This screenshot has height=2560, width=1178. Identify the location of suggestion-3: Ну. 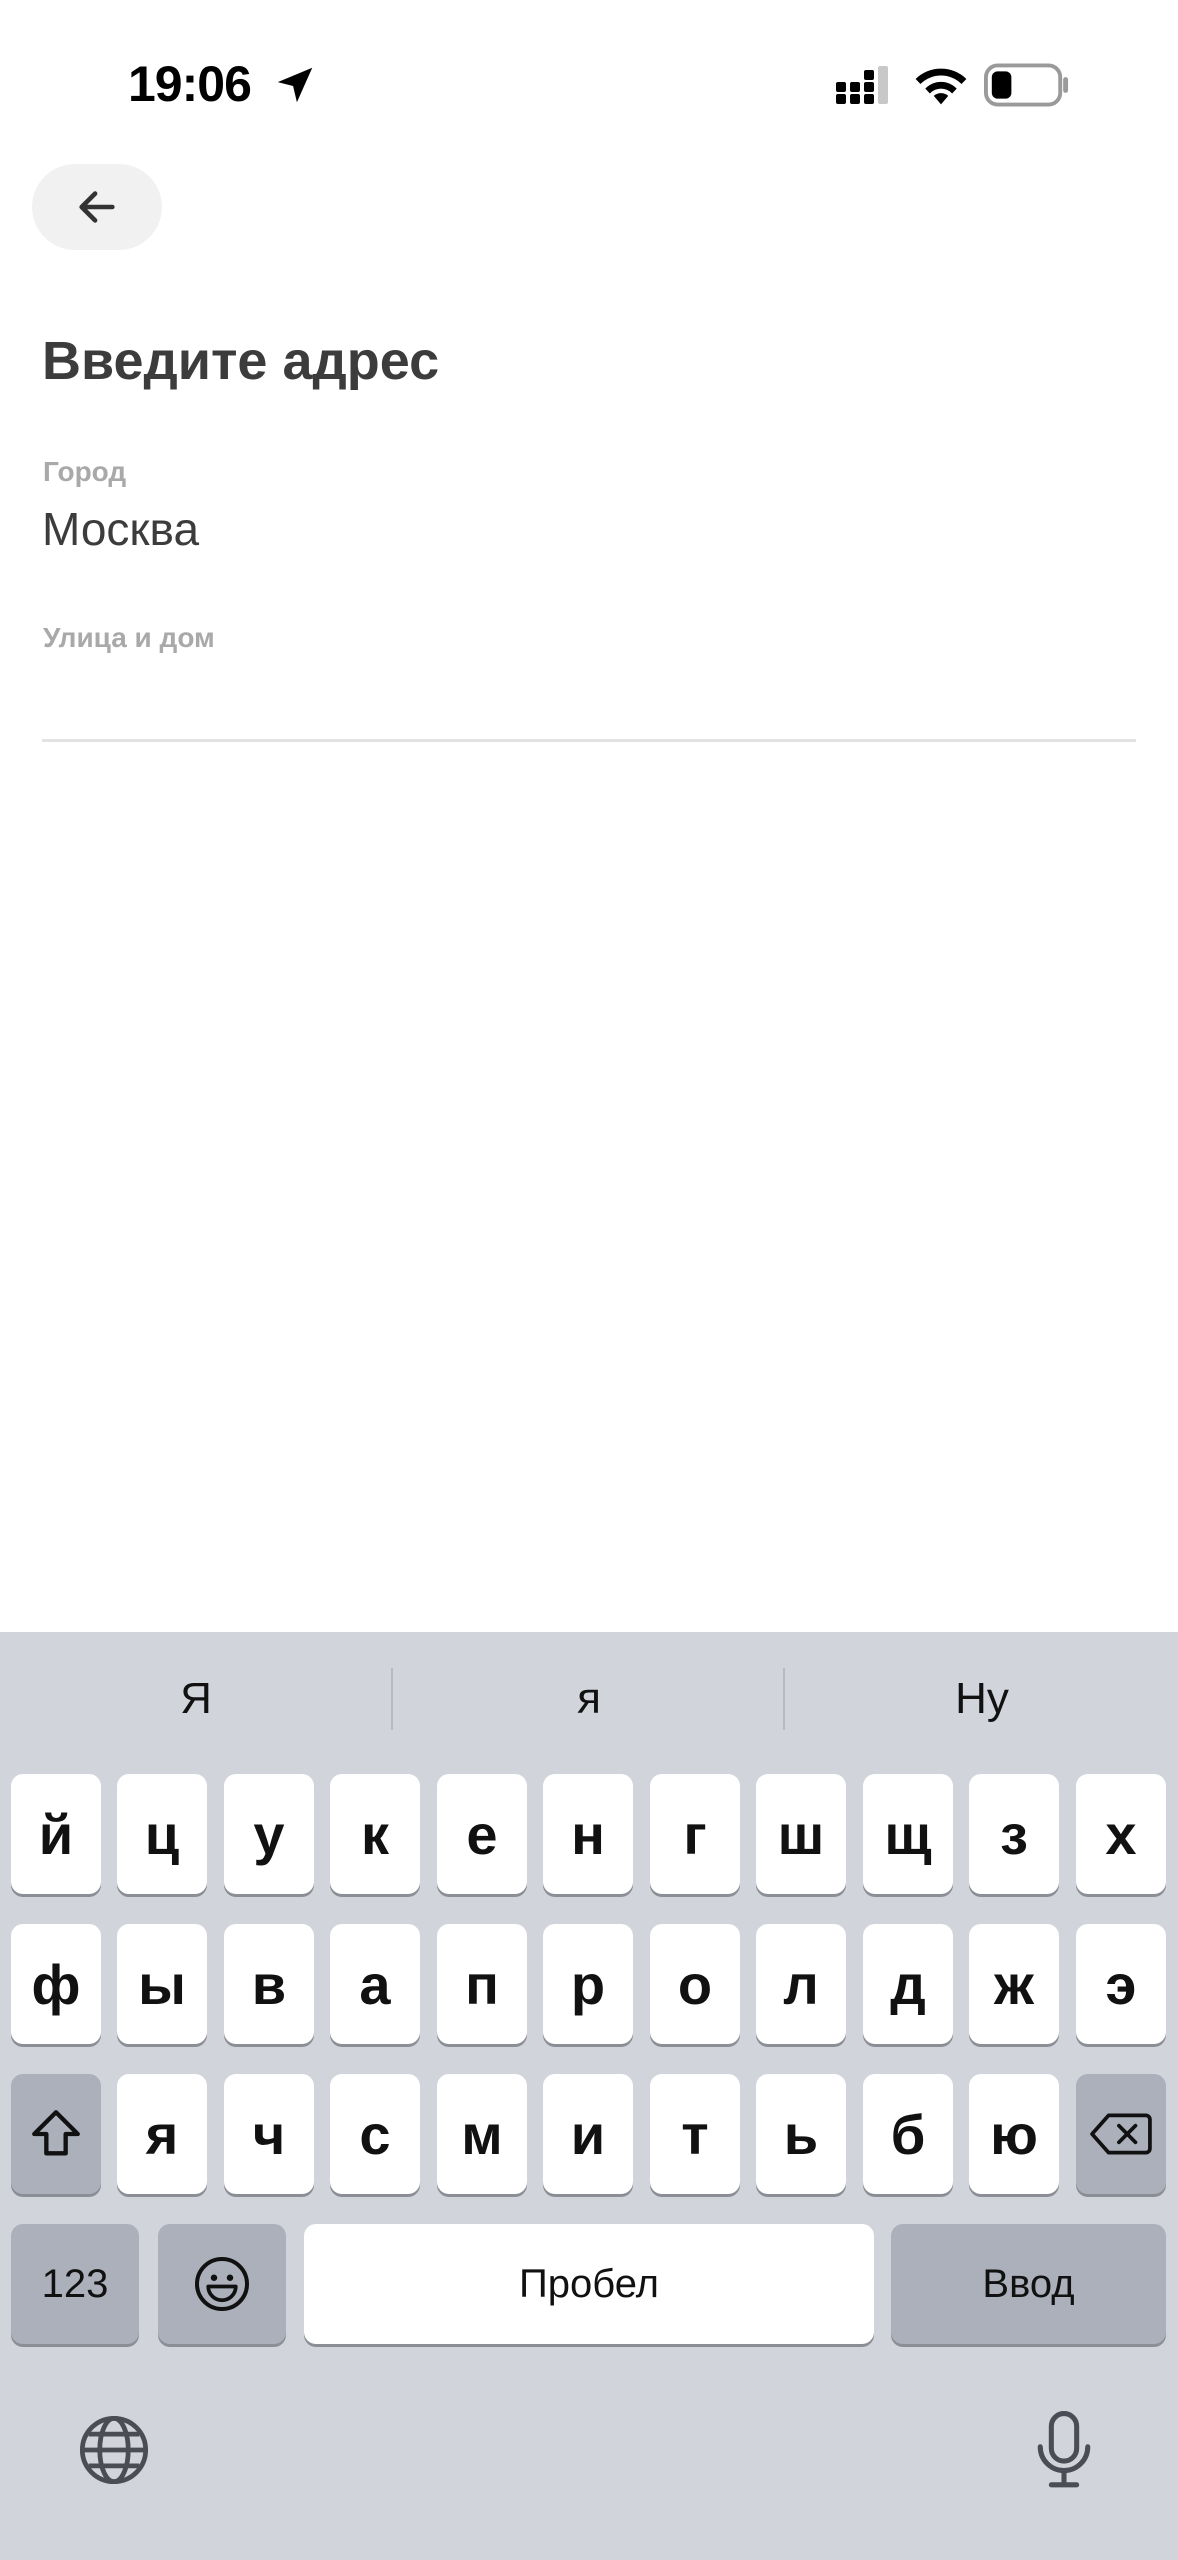
(982, 1699).